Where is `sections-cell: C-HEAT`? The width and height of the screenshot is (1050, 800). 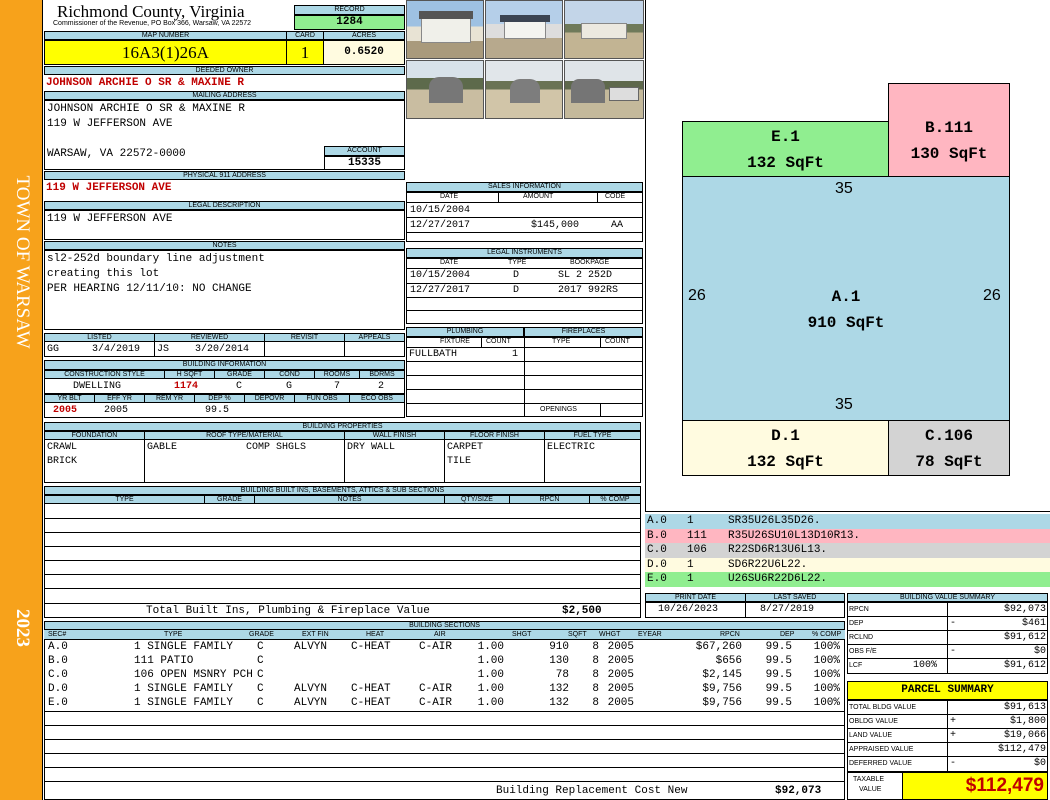 sections-cell: C-HEAT is located at coordinates (371, 703).